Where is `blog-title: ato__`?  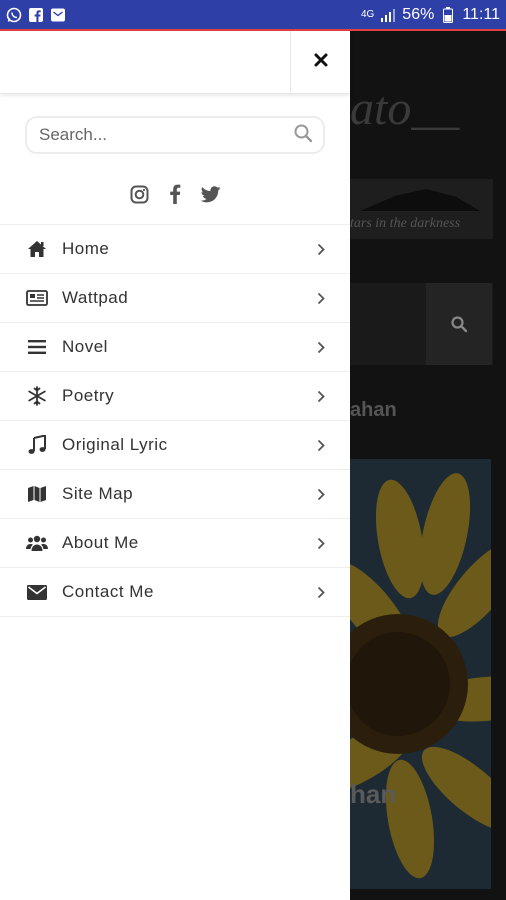 blog-title: ato__ is located at coordinates (405, 108).